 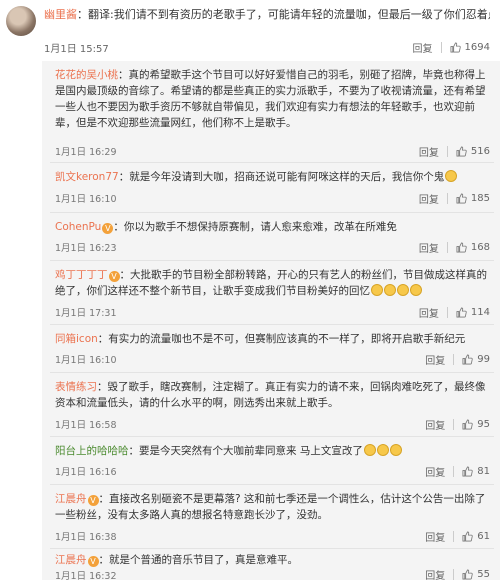 I want to click on avatar, so click(x=21, y=21).